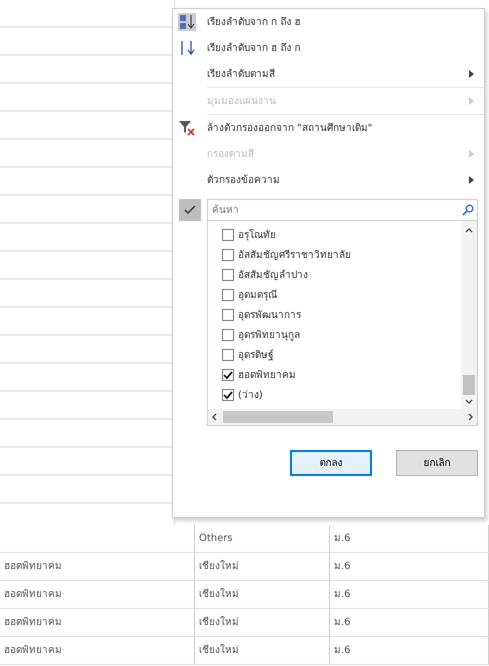  I want to click on table-cell: Others, so click(262, 538).